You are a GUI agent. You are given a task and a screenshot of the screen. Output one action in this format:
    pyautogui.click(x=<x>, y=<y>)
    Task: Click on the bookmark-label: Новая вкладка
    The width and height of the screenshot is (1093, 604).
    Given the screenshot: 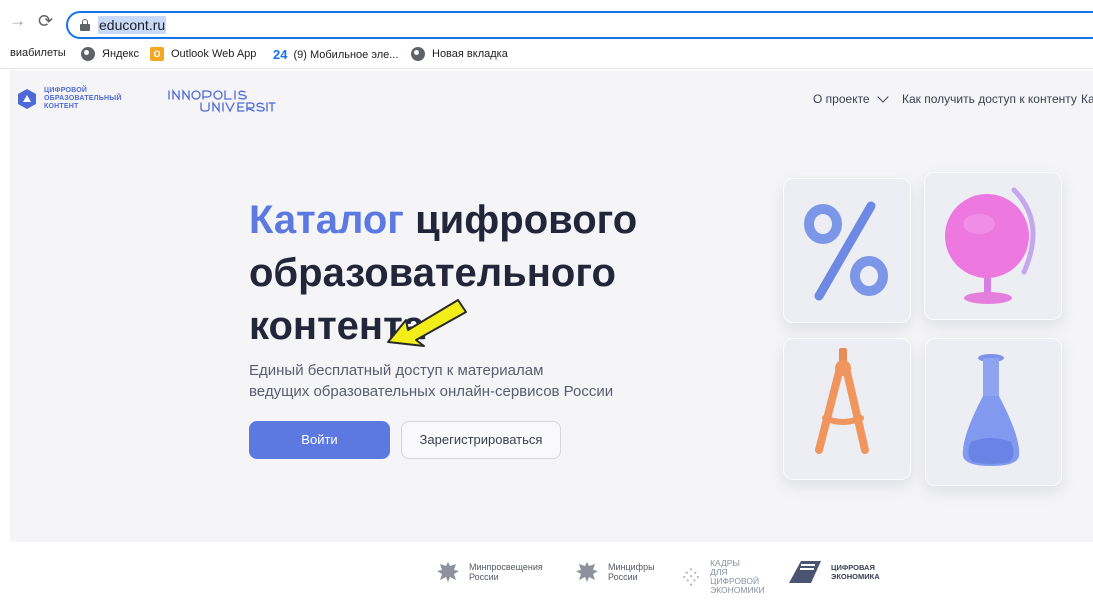 What is the action you would take?
    pyautogui.click(x=470, y=54)
    